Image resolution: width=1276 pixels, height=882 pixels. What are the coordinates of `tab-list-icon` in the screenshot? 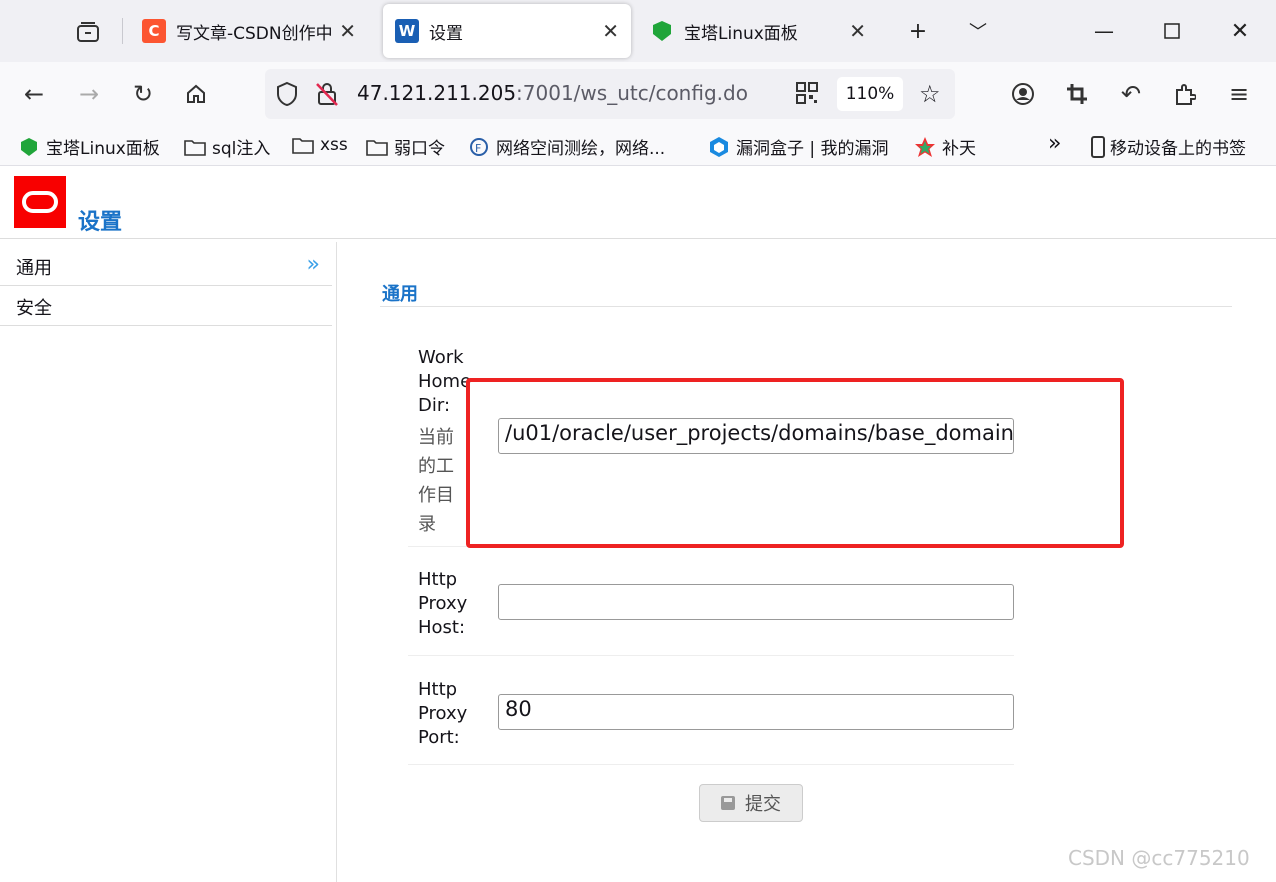 It's located at (88, 32).